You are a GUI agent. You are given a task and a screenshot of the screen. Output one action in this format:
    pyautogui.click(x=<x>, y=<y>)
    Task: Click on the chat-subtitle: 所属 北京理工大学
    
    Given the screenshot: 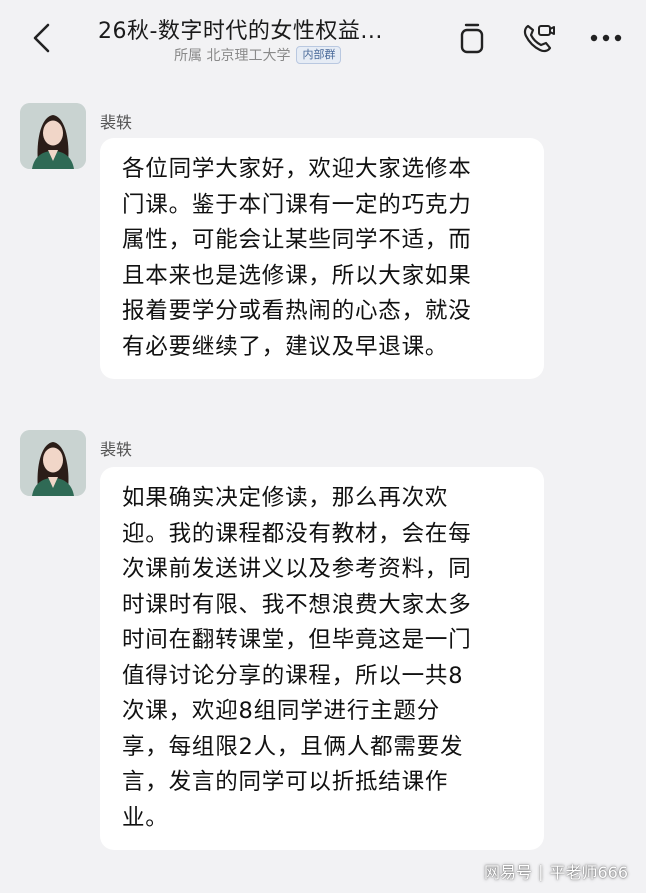 What is the action you would take?
    pyautogui.click(x=232, y=56)
    